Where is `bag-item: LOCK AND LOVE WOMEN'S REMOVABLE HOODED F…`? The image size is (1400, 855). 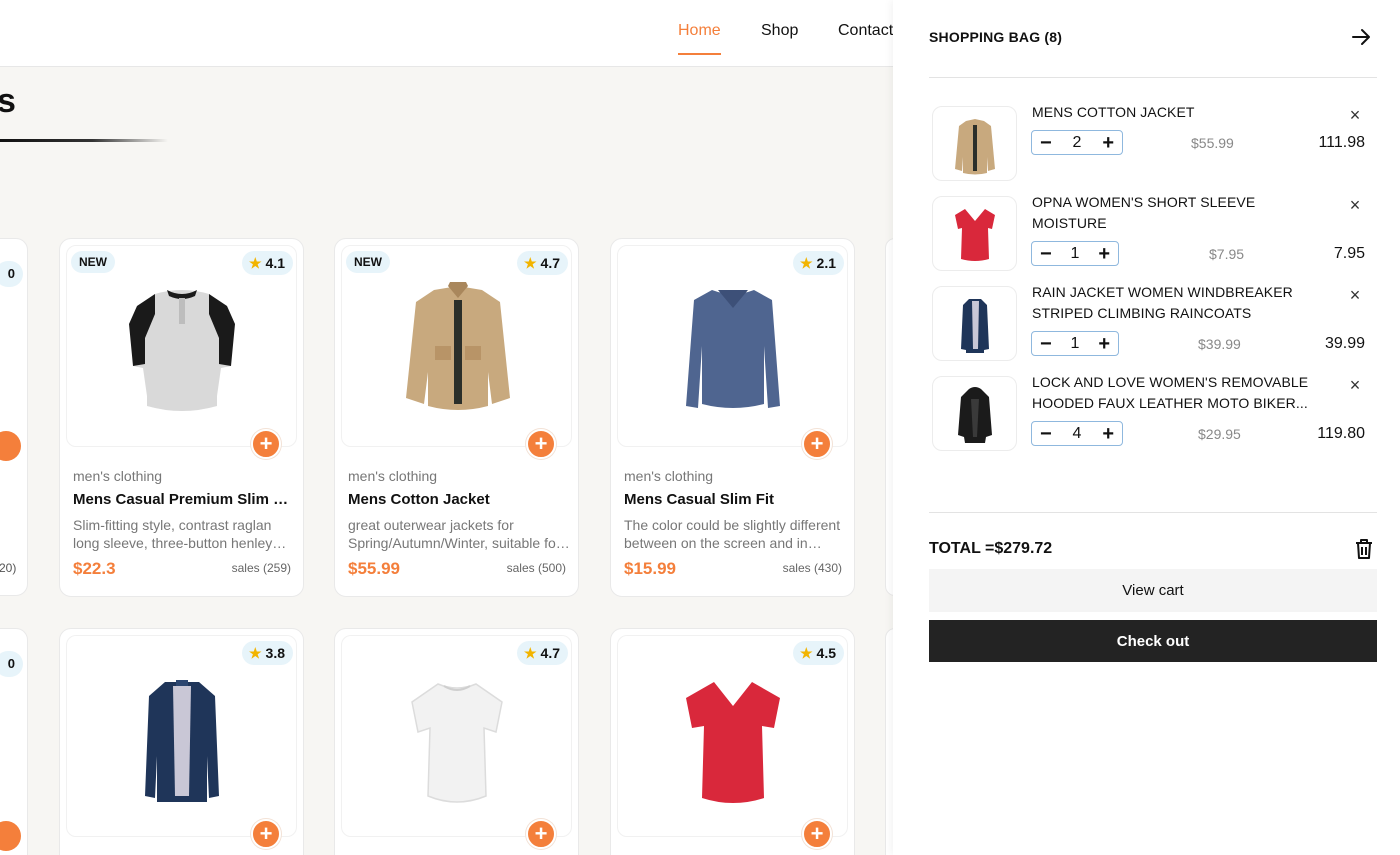
bag-item: LOCK AND LOVE WOMEN'S REMOVABLE HOODED F… is located at coordinates (1153, 415).